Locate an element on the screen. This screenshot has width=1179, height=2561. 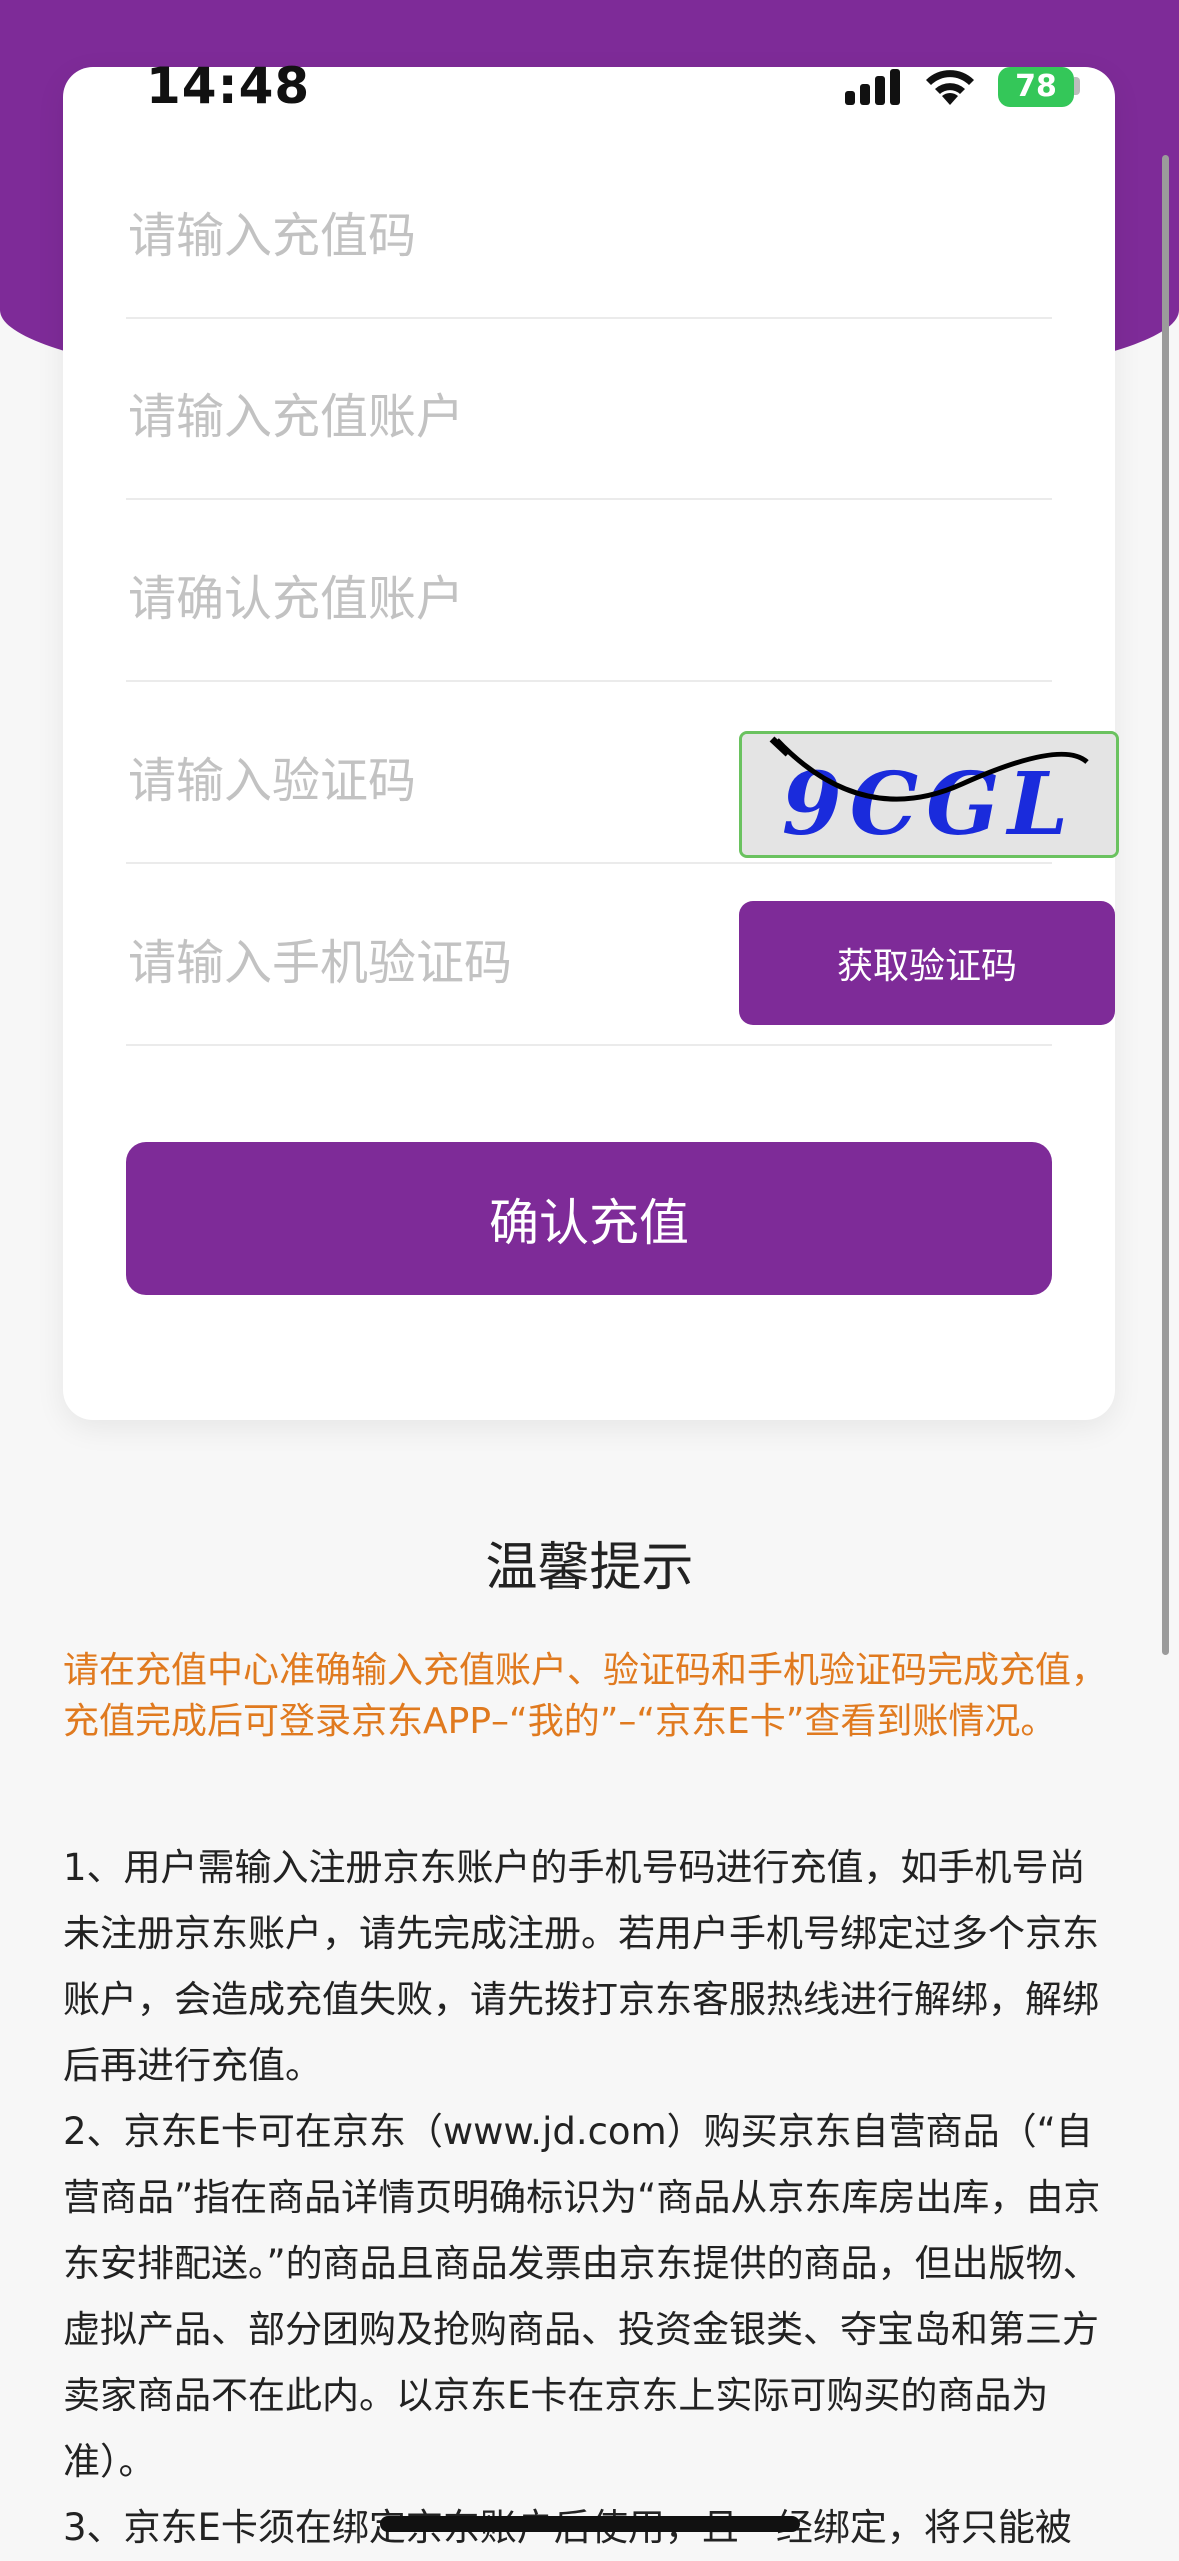
recharge-code-input is located at coordinates (408, 236).